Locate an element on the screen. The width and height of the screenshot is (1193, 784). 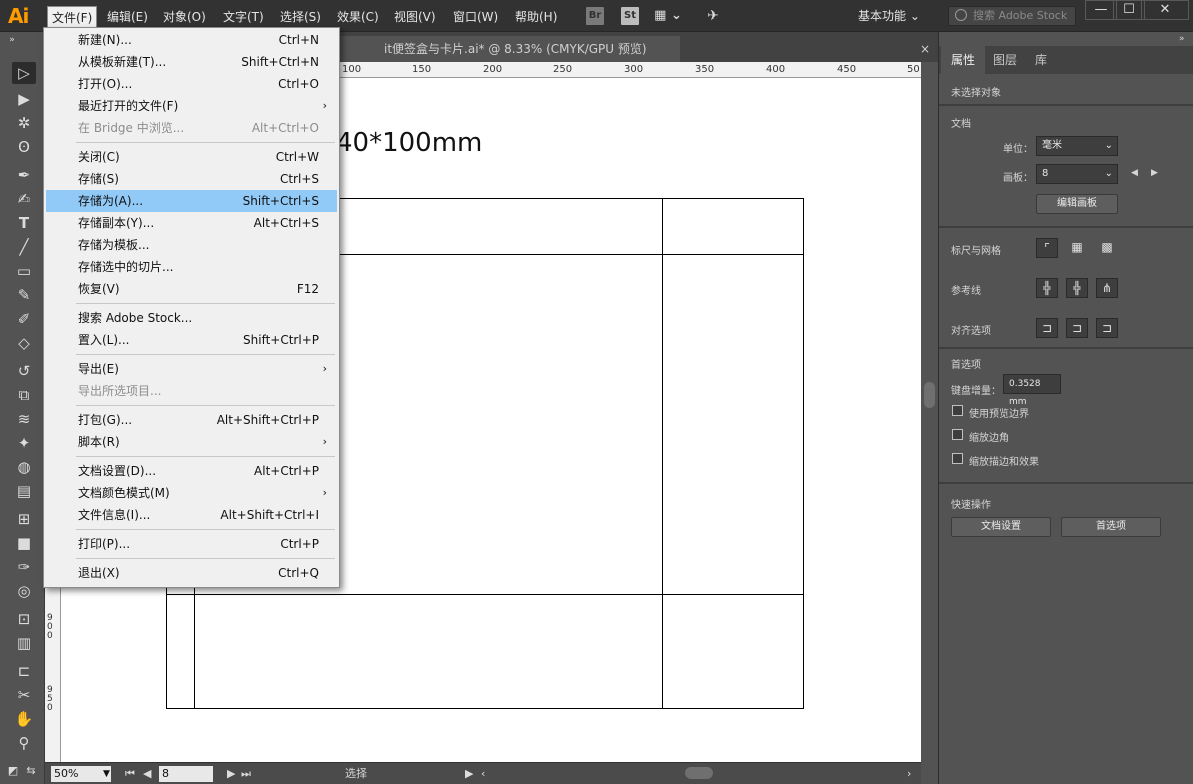
menu-item-export: 导出(E) › is located at coordinates (191, 369).